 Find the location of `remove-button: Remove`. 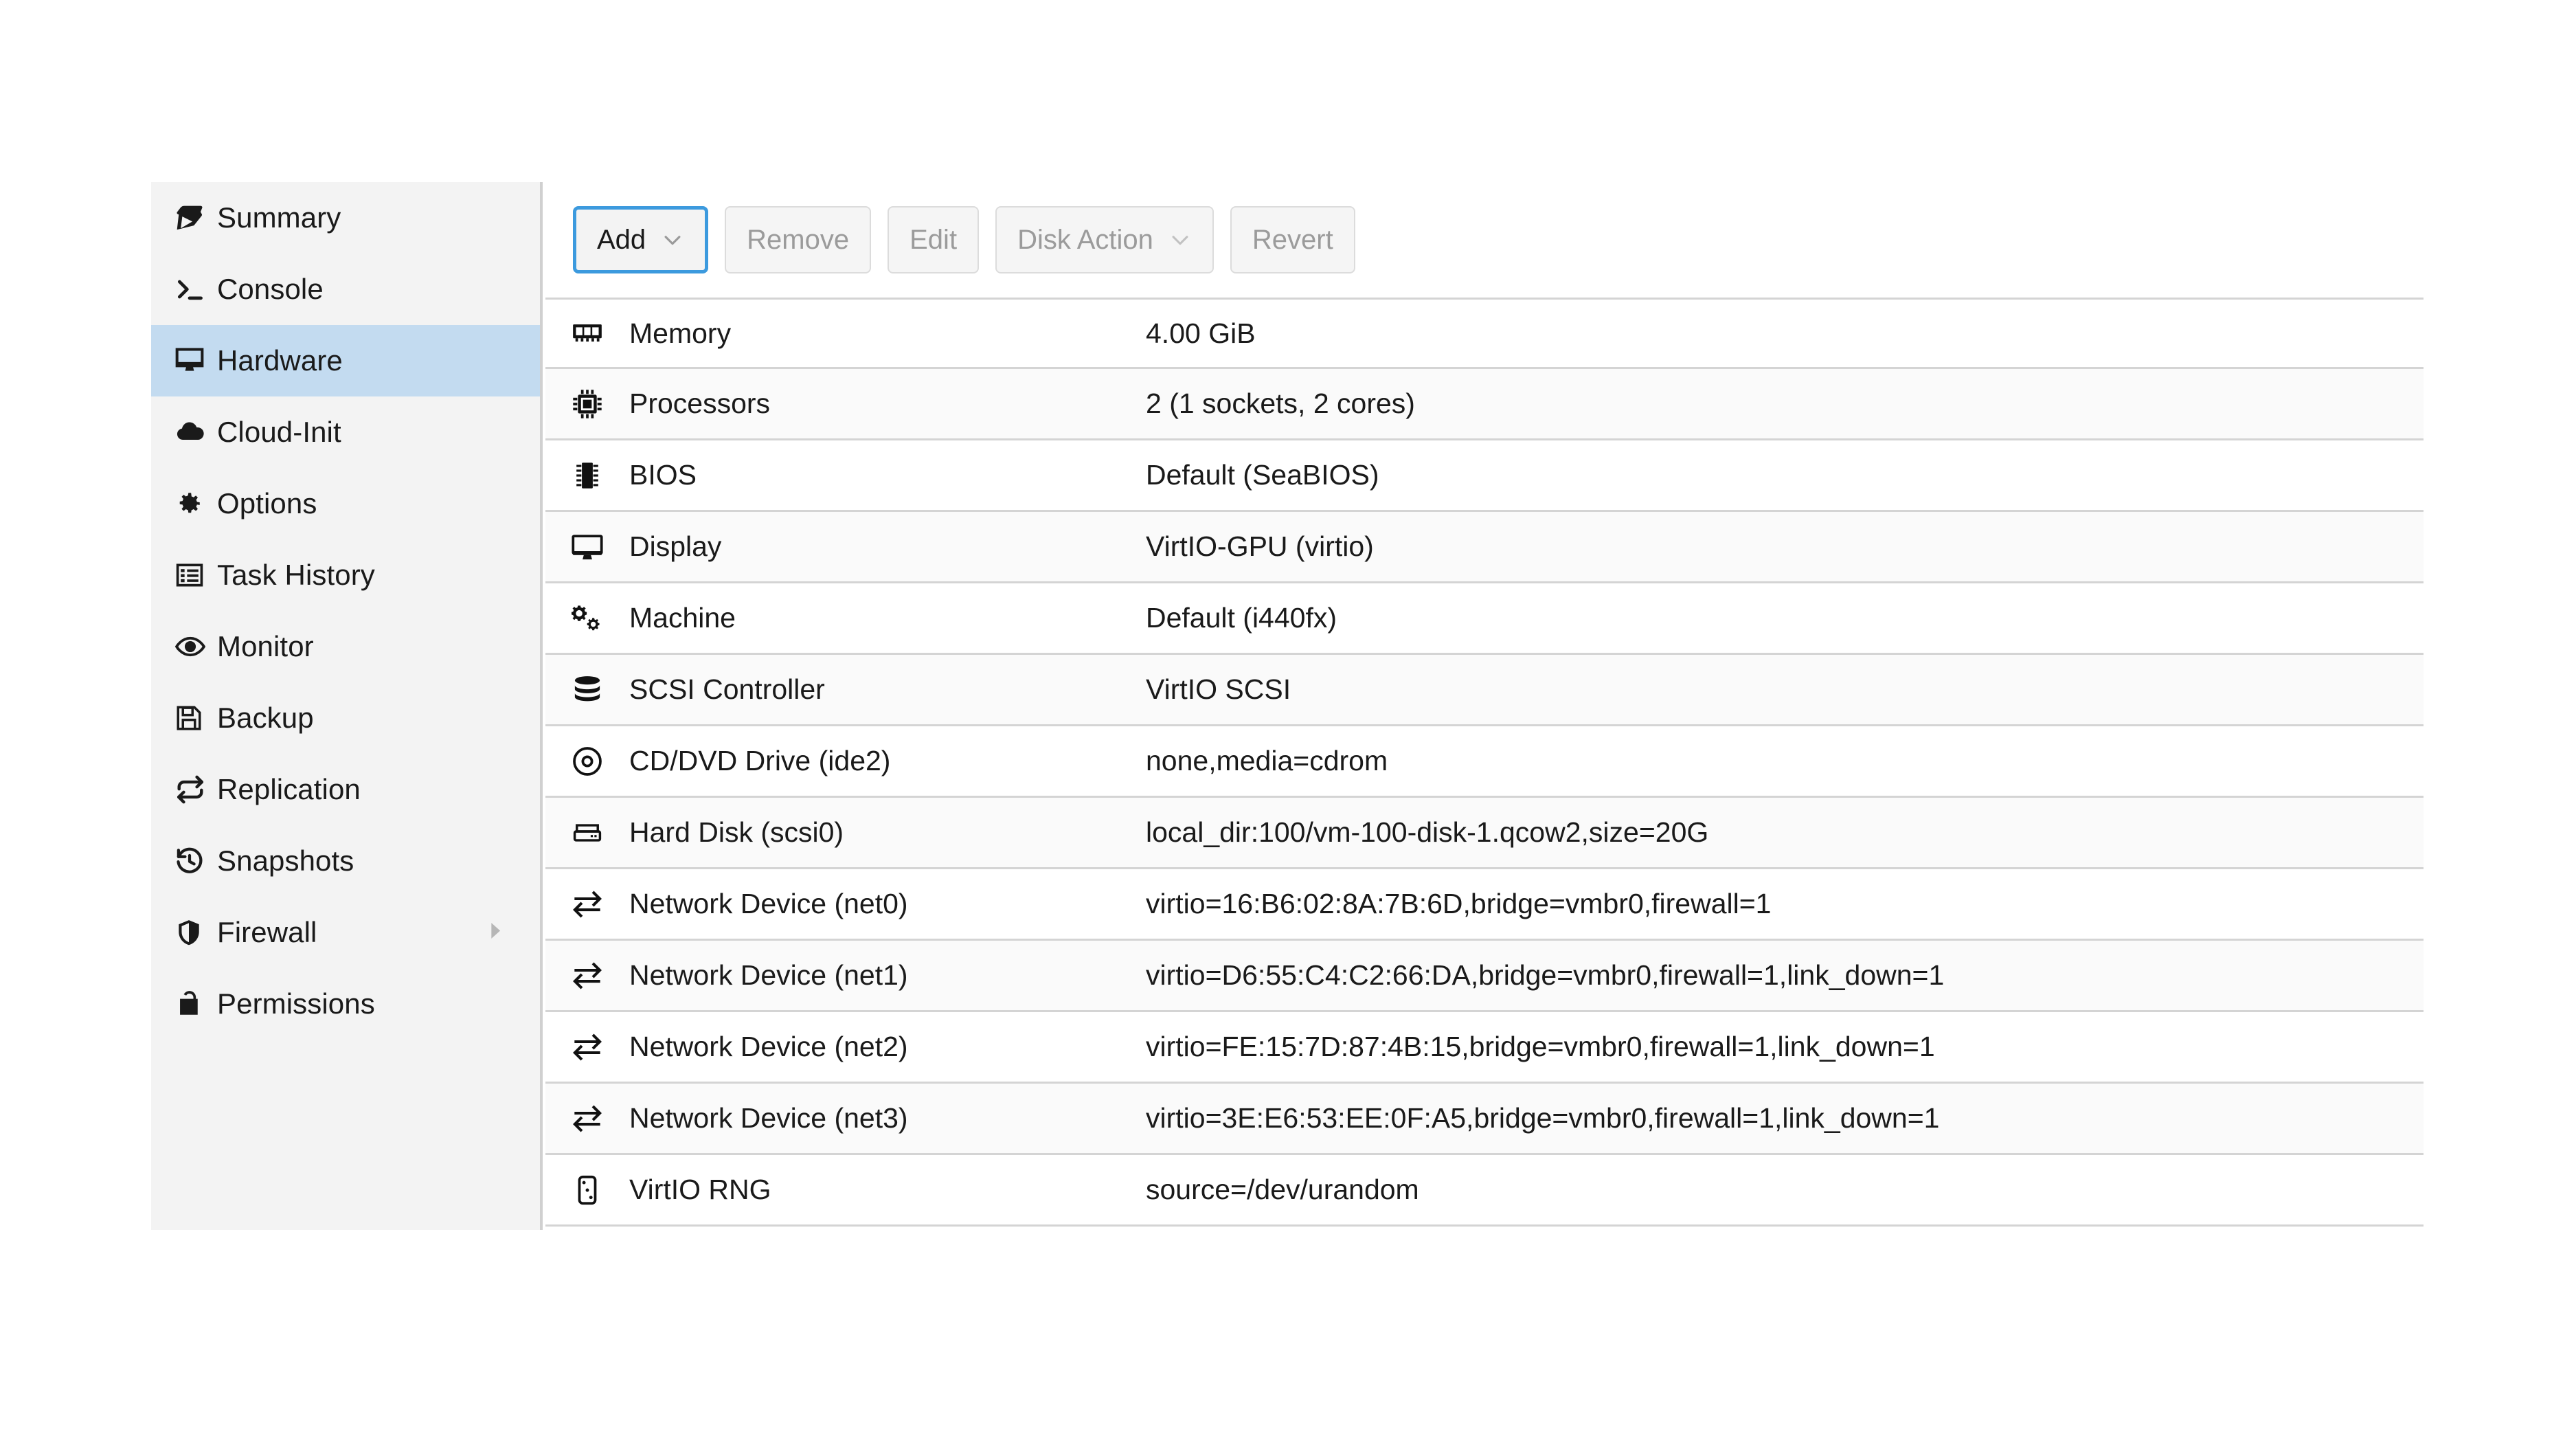

remove-button: Remove is located at coordinates (798, 239).